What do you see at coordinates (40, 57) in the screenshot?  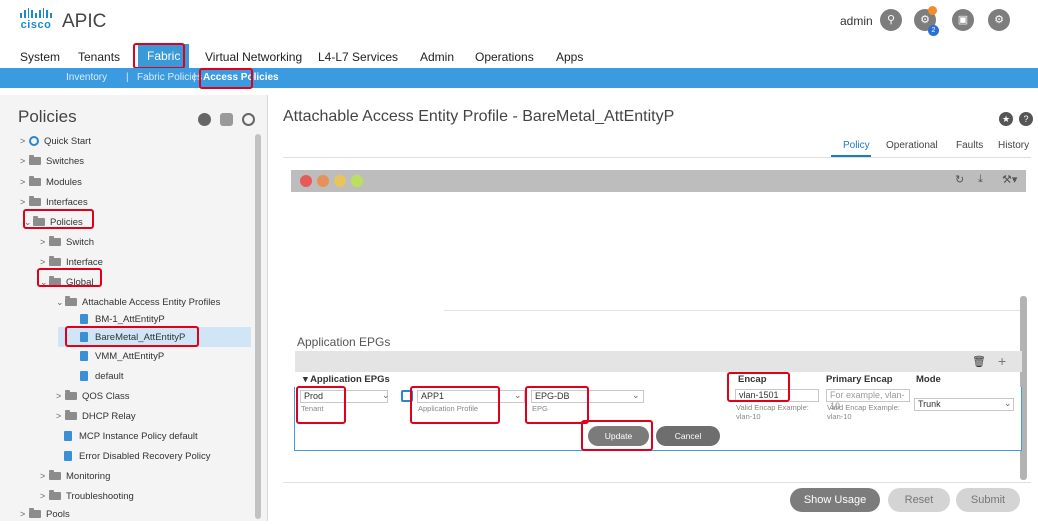 I see `tab-system: System` at bounding box center [40, 57].